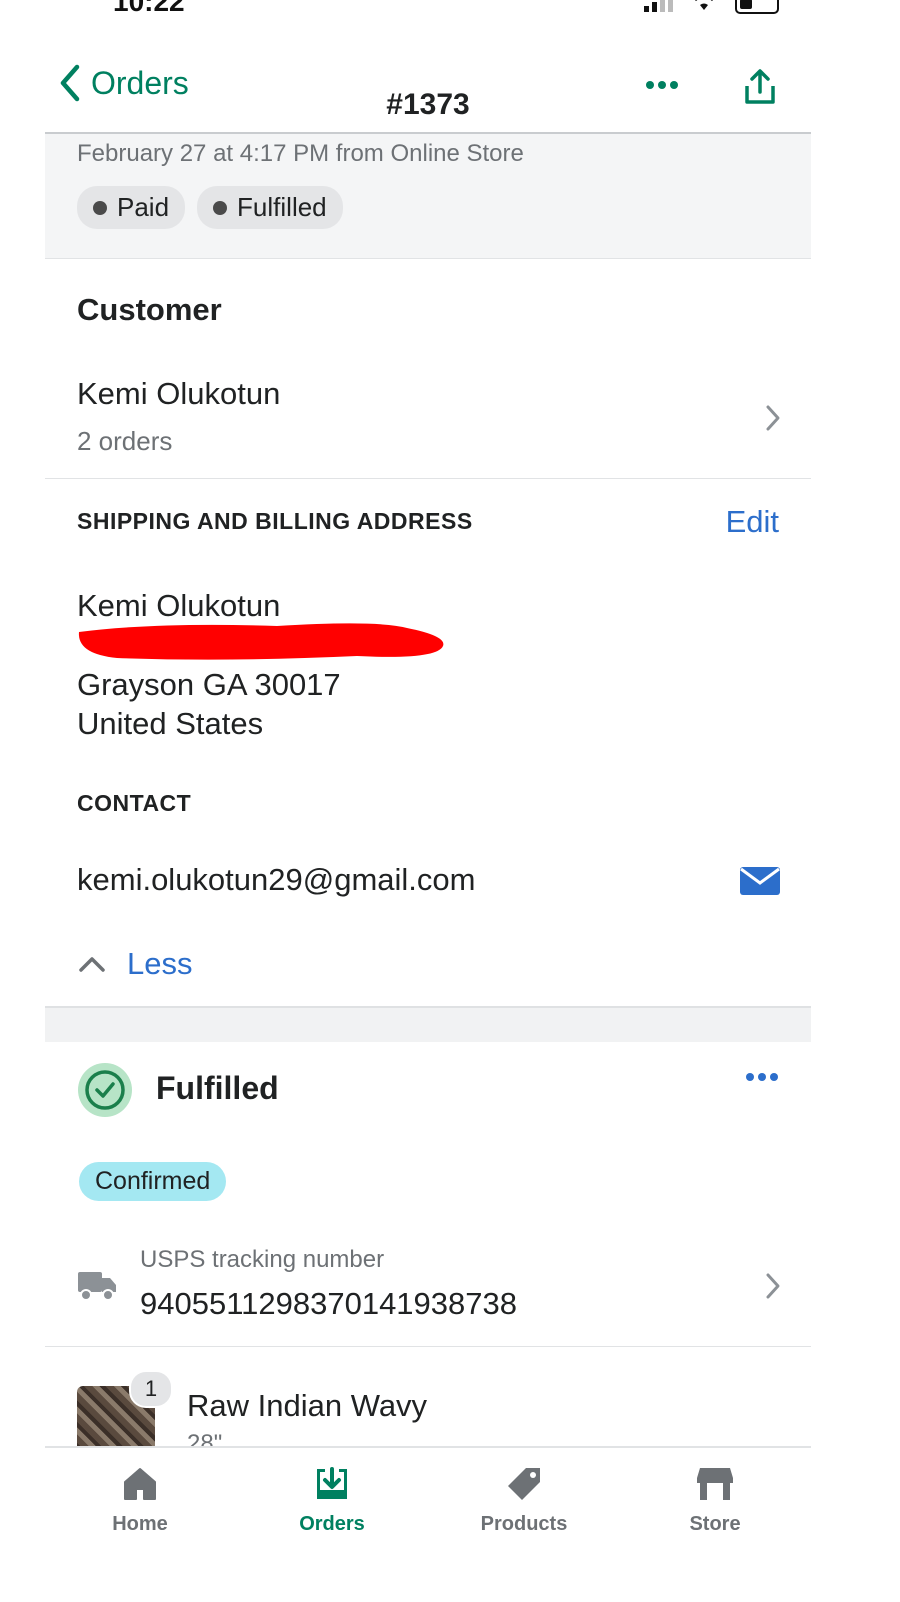 The height and width of the screenshot is (1602, 900). What do you see at coordinates (143, 207) in the screenshot?
I see `status-badge-label: Paid` at bounding box center [143, 207].